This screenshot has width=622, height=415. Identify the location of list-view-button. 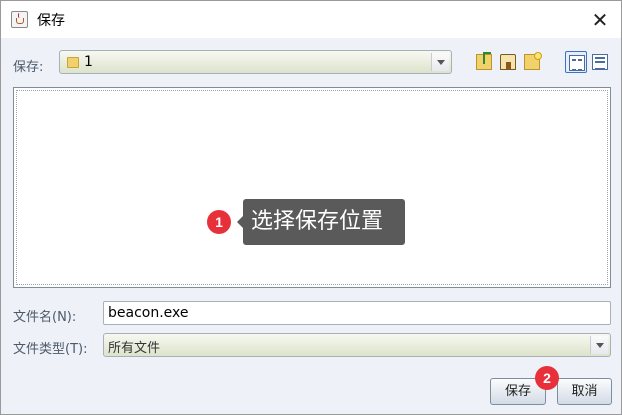
(576, 62).